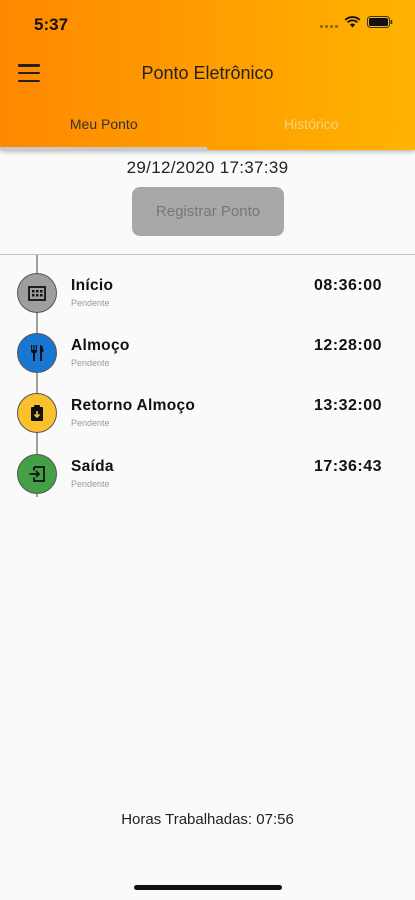 The height and width of the screenshot is (900, 415). I want to click on timeline-entry-retorno-almoco: Retorno Almoço Pendente 13:32:00, so click(207, 423).